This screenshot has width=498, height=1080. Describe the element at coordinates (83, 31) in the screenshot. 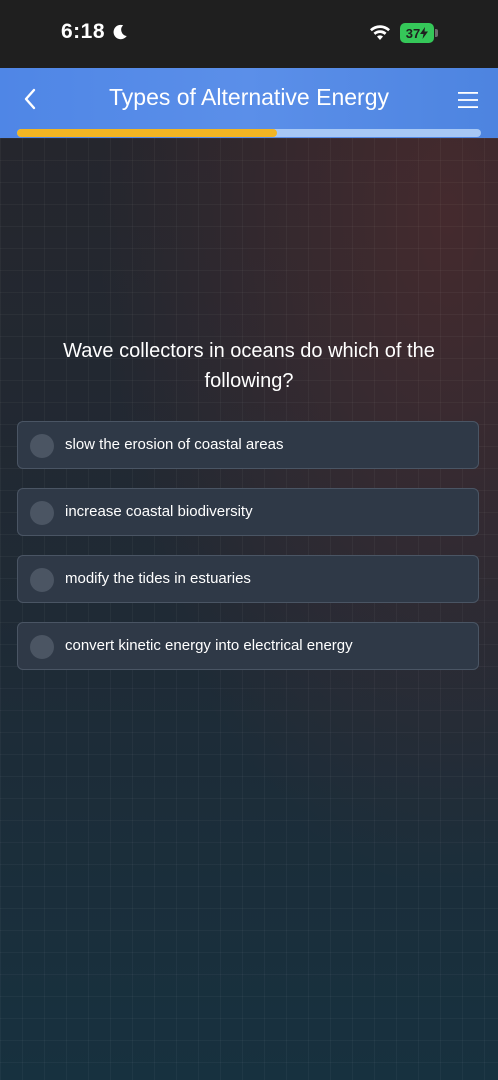

I see `status-time: 6:18` at that location.